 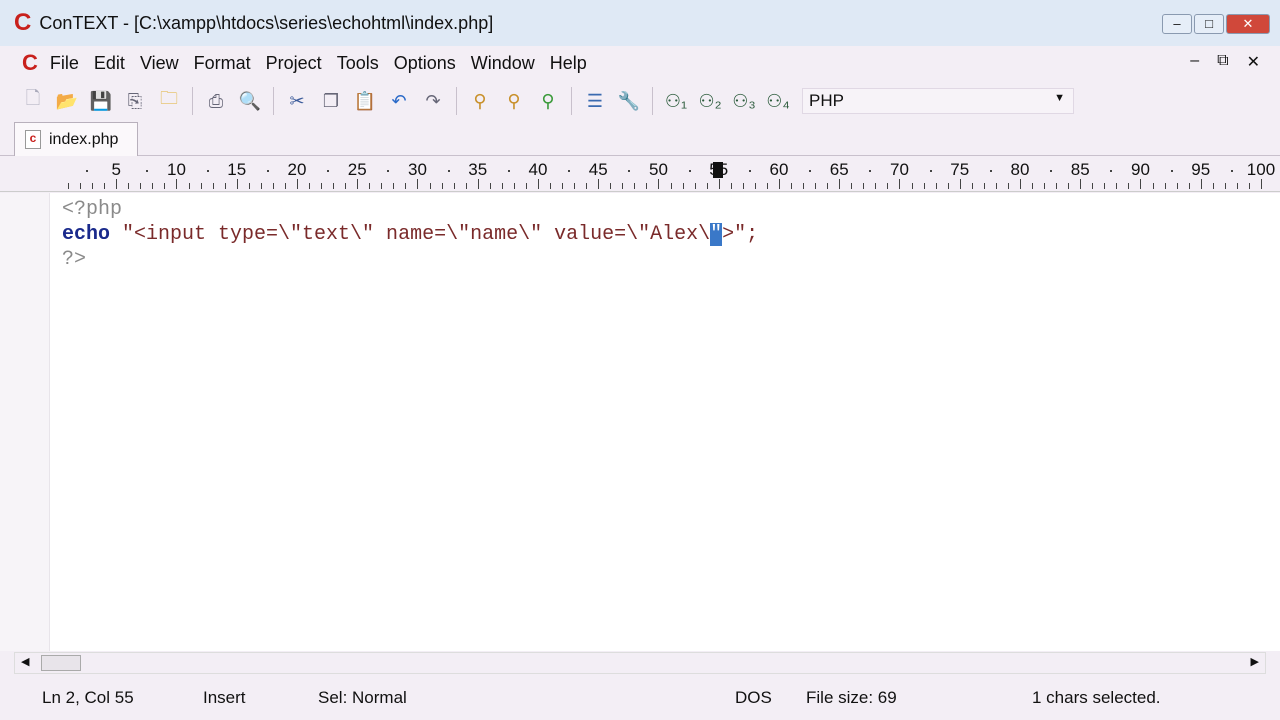 I want to click on paste-icon: 📋, so click(x=365, y=101).